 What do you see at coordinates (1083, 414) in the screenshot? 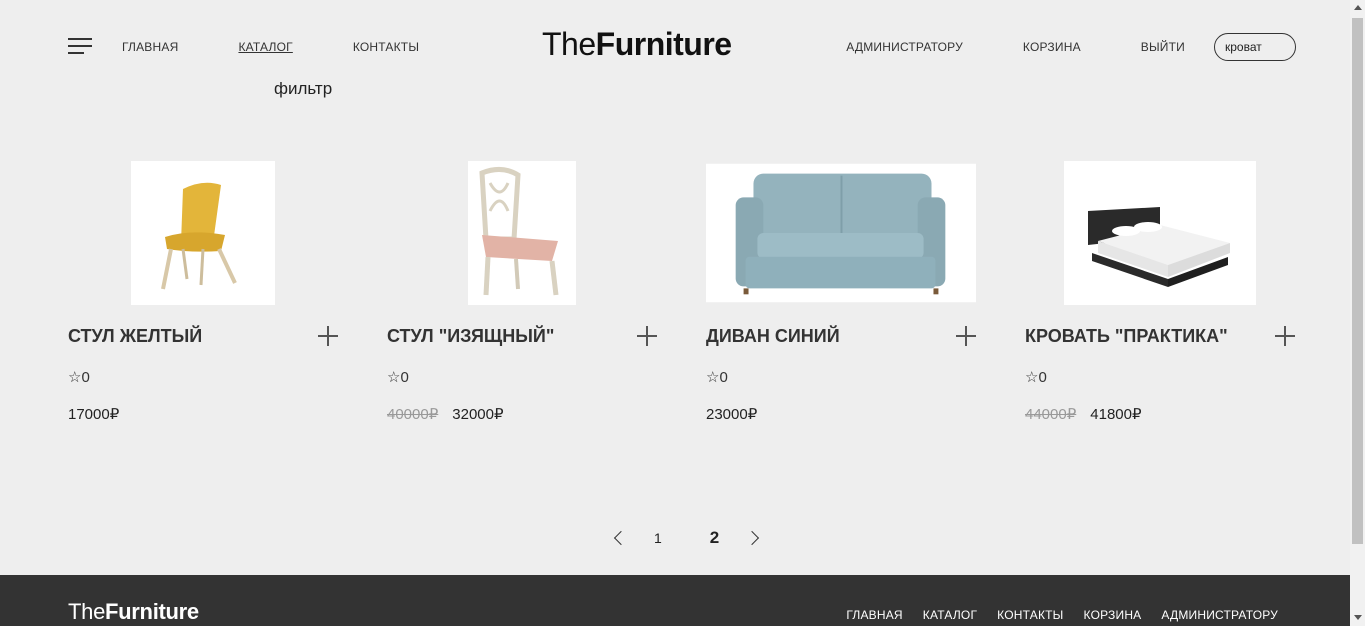
I see `product-prices: 44000₽ 41800₽` at bounding box center [1083, 414].